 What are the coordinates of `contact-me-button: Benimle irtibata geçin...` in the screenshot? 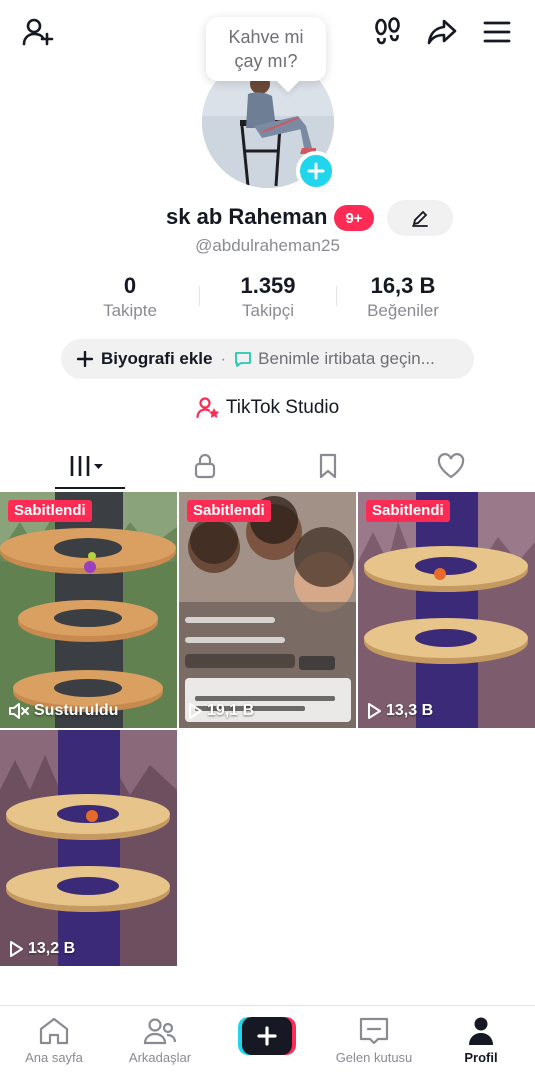 It's located at (346, 359).